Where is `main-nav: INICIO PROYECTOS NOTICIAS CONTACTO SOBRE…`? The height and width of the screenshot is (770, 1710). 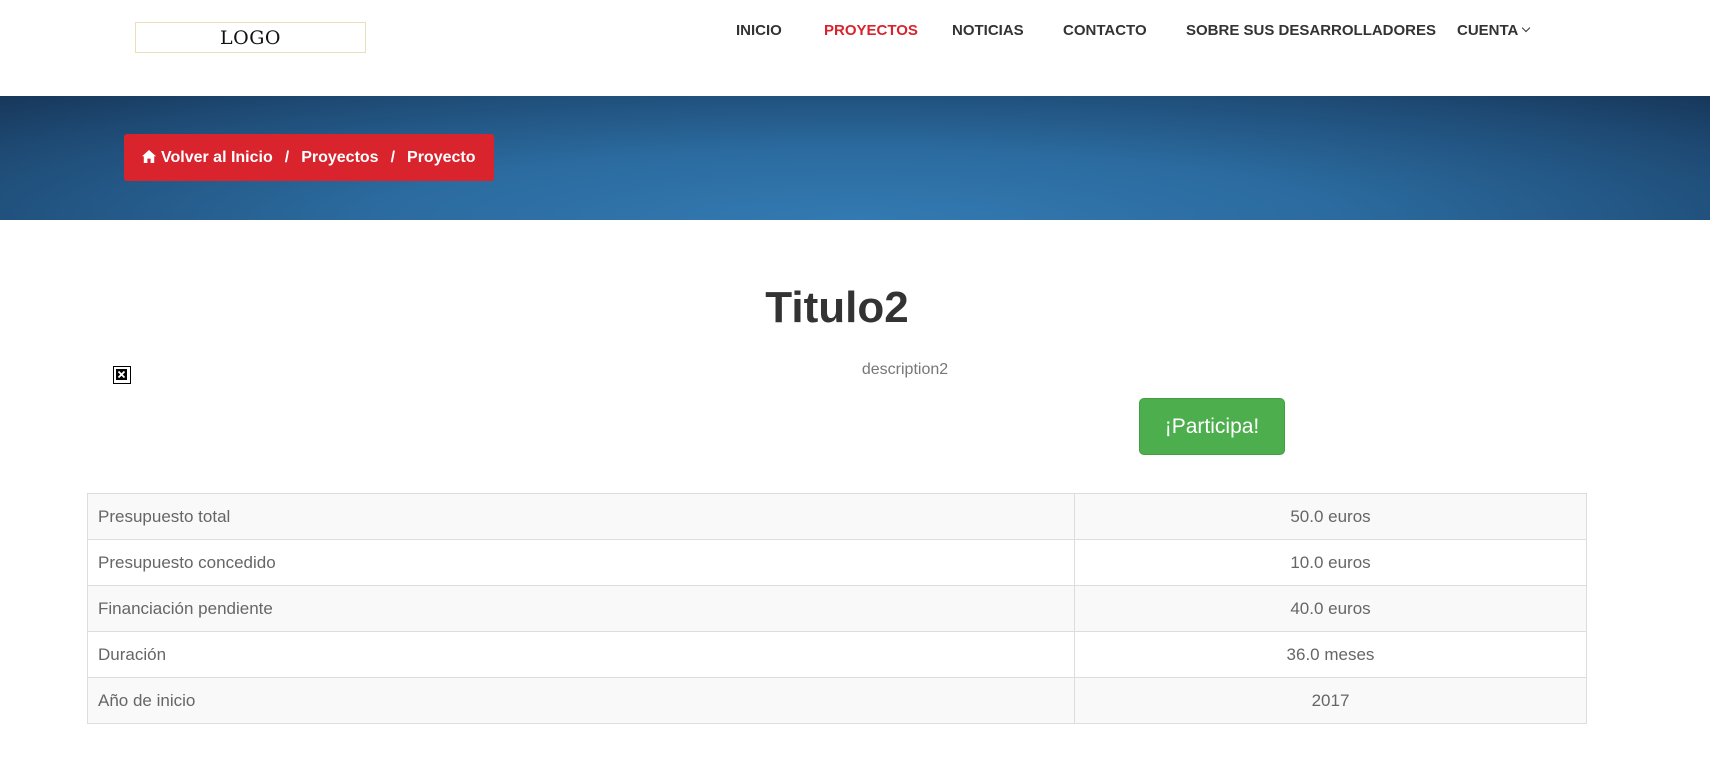
main-nav: INICIO PROYECTOS NOTICIAS CONTACTO SOBRE… is located at coordinates (855, 32).